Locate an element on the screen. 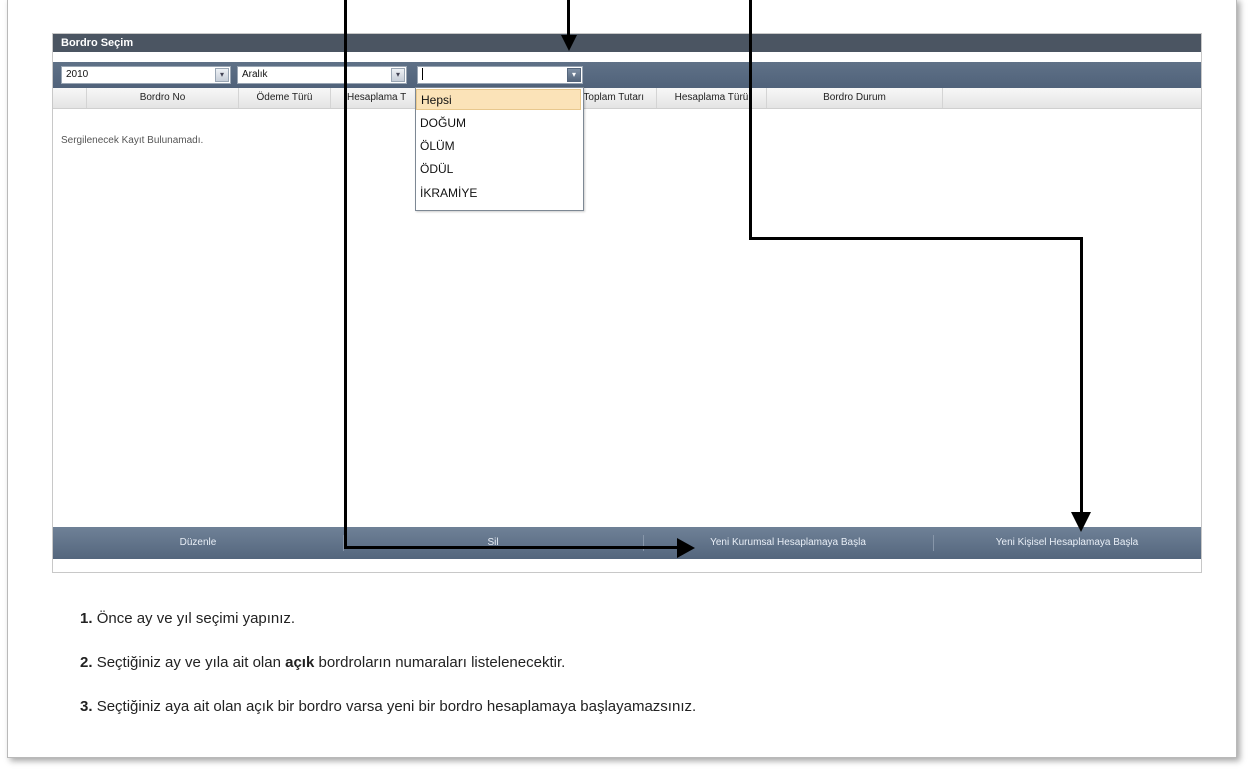  month-value: Aralık is located at coordinates (255, 74).